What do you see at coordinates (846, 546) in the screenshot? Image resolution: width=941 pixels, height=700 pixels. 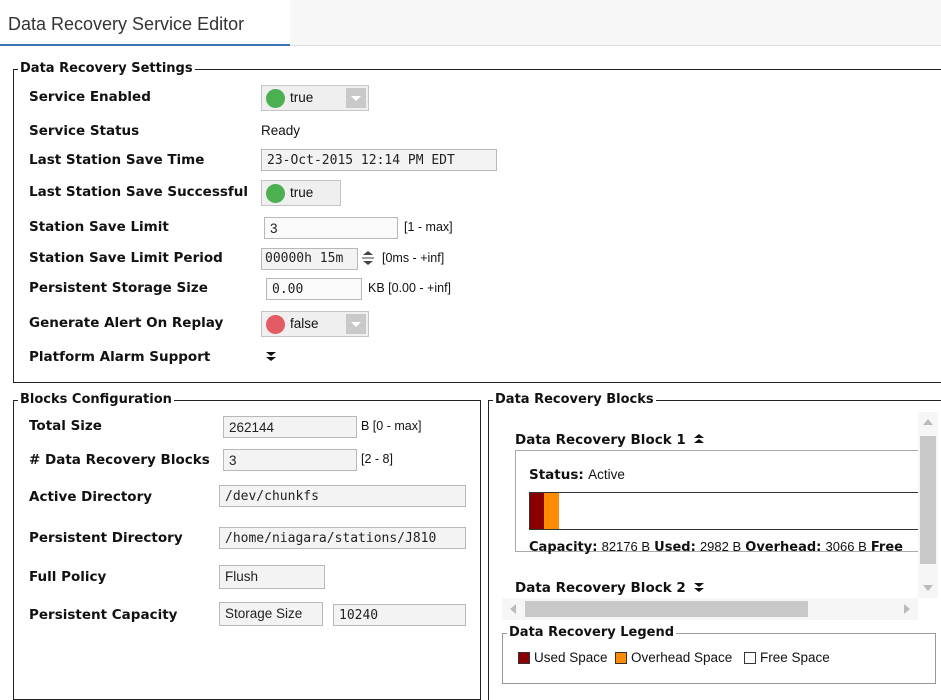 I see `overhead-value: 3066 B` at bounding box center [846, 546].